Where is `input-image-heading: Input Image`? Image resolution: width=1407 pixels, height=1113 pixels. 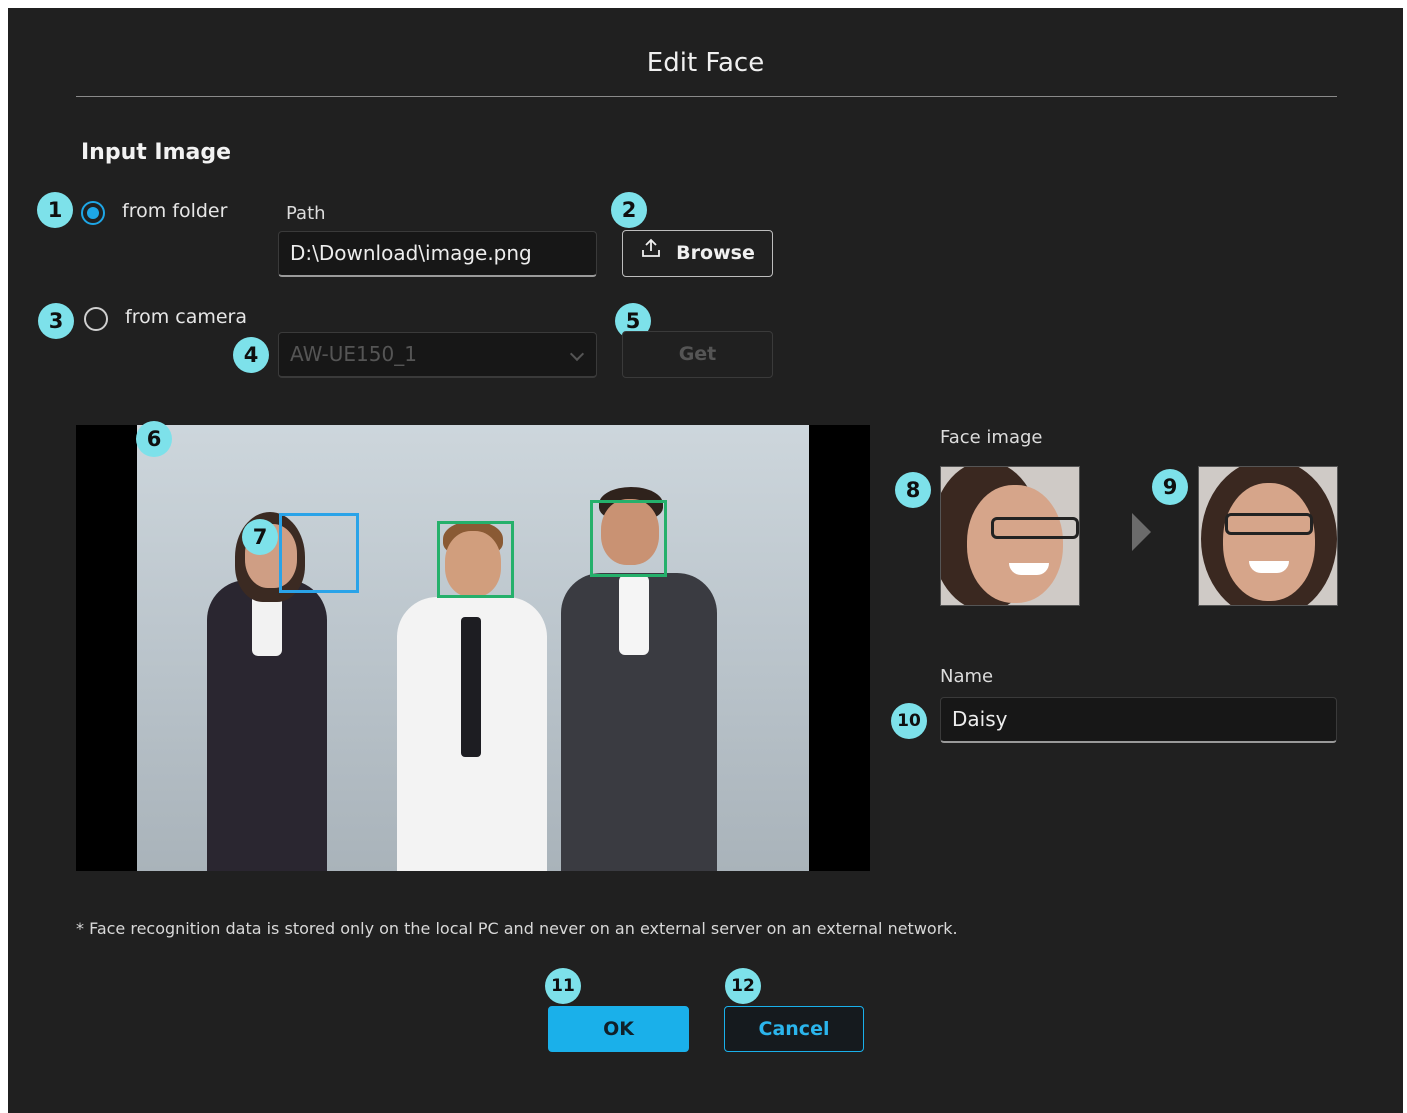 input-image-heading: Input Image is located at coordinates (156, 152).